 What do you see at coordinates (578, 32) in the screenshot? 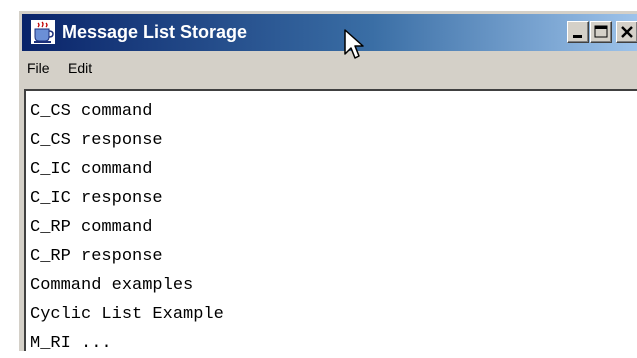
I see `minimize-button` at bounding box center [578, 32].